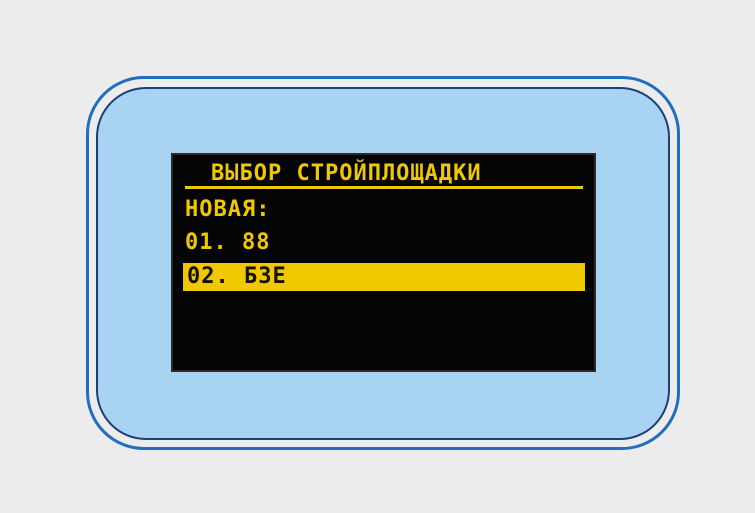  Describe the element at coordinates (384, 277) in the screenshot. I see `menu-item-site-02-selected: 02. БЗЕ` at that location.